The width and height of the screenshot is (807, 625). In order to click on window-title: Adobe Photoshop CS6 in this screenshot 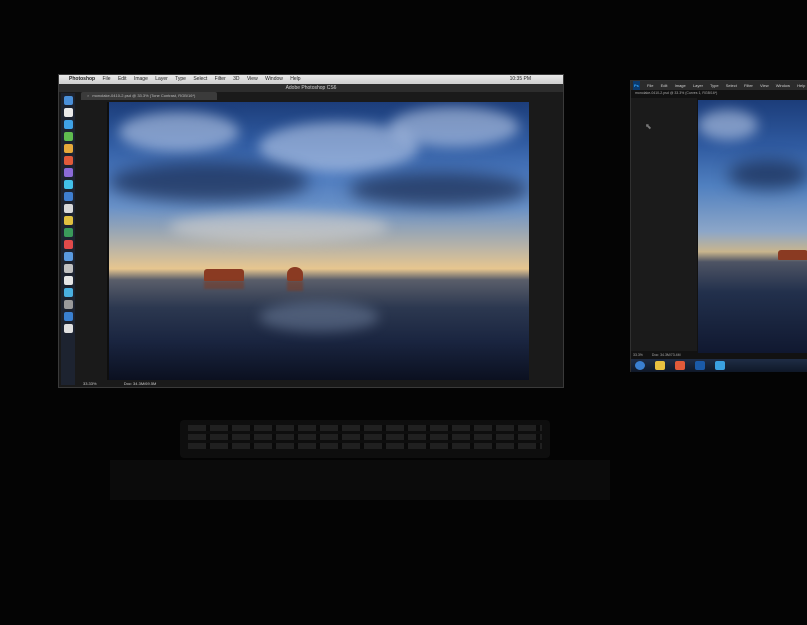, I will do `click(311, 88)`.